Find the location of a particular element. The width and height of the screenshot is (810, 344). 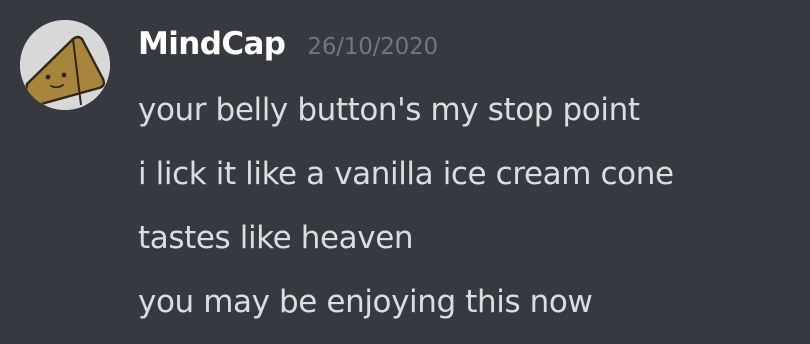

triangle-face-avatar-icon is located at coordinates (65, 65).